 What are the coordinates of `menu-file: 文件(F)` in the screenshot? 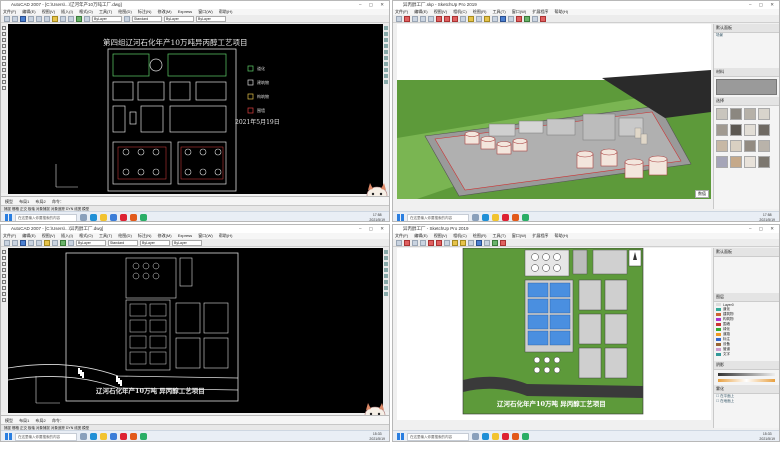 It's located at (9, 11).